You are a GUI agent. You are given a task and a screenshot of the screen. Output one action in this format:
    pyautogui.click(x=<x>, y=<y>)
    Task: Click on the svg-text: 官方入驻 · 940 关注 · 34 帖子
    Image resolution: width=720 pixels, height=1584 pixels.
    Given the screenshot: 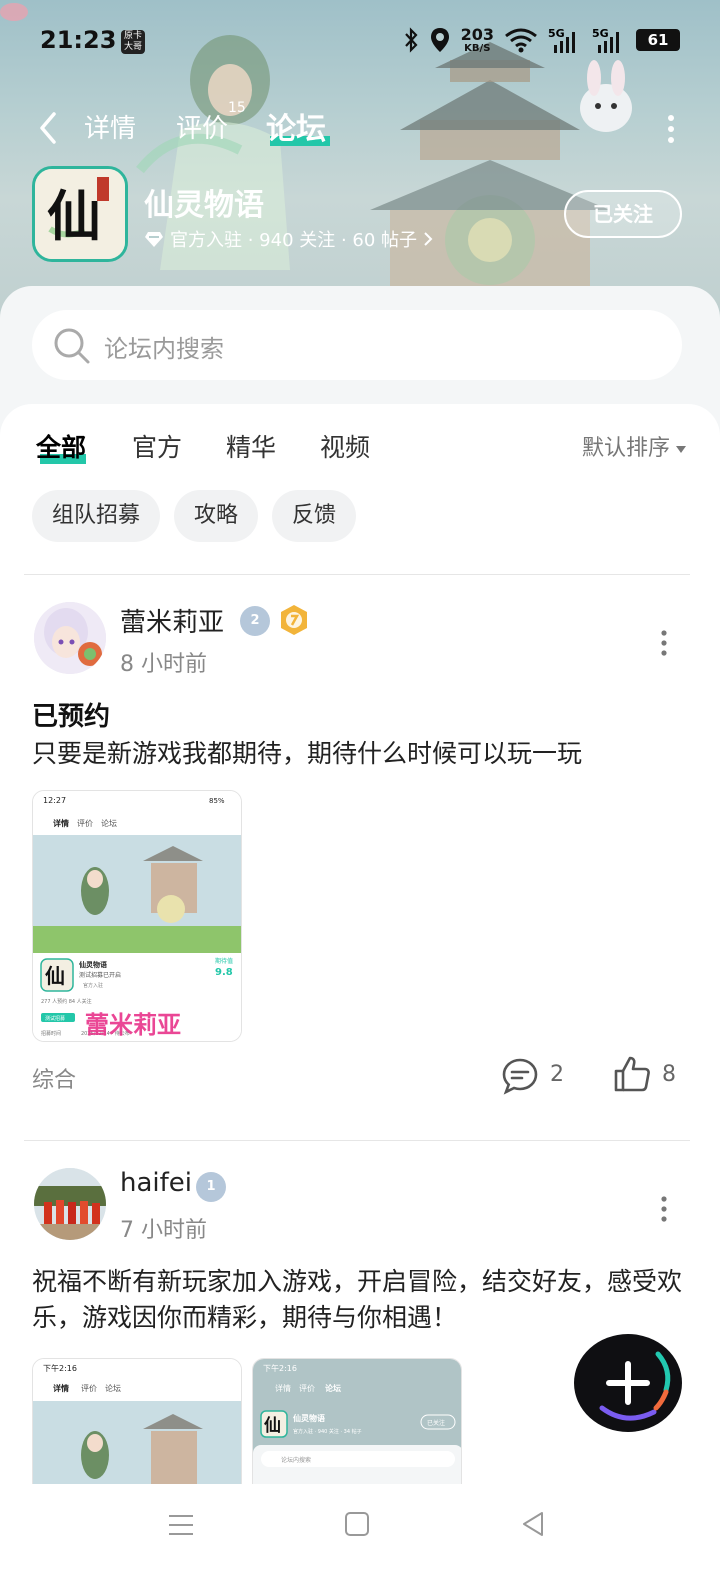 What is the action you would take?
    pyautogui.click(x=327, y=1431)
    